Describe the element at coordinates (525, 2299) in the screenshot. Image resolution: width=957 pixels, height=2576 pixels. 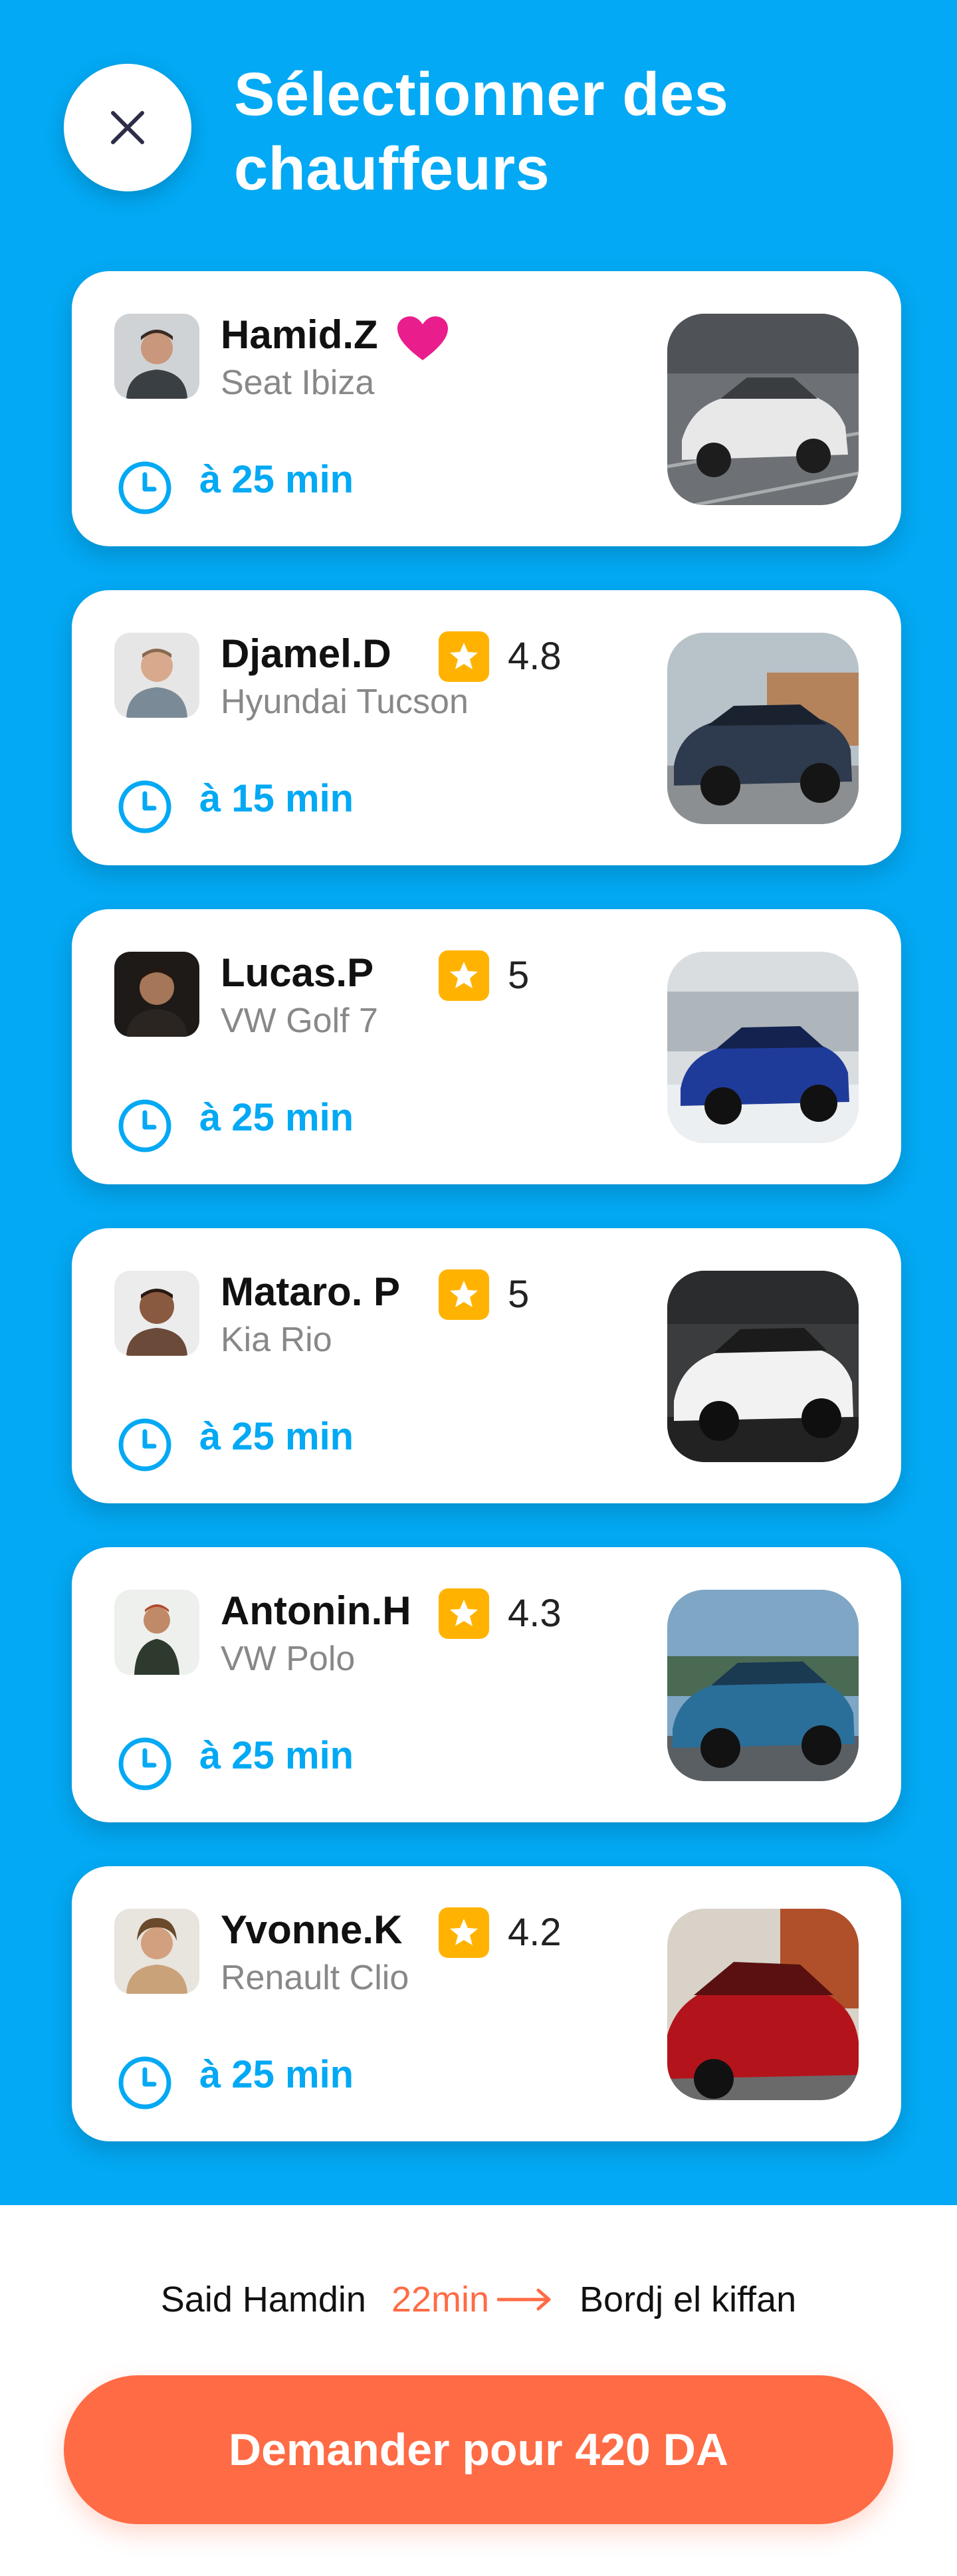
I see `arrow-right-icon` at that location.